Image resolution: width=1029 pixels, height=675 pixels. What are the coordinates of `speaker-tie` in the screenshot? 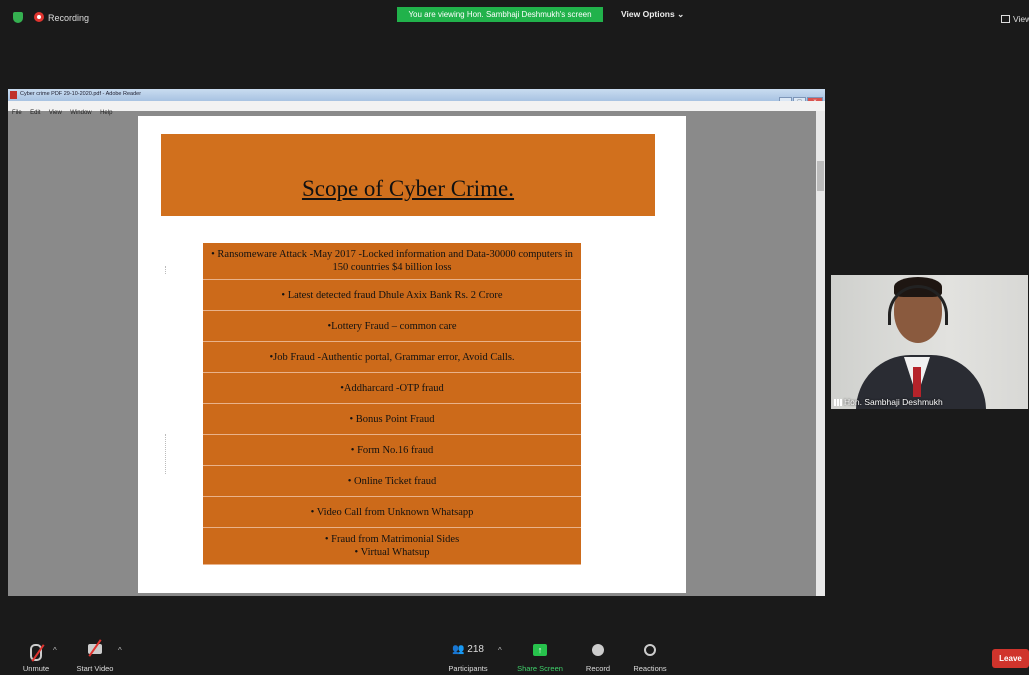 It's located at (917, 382).